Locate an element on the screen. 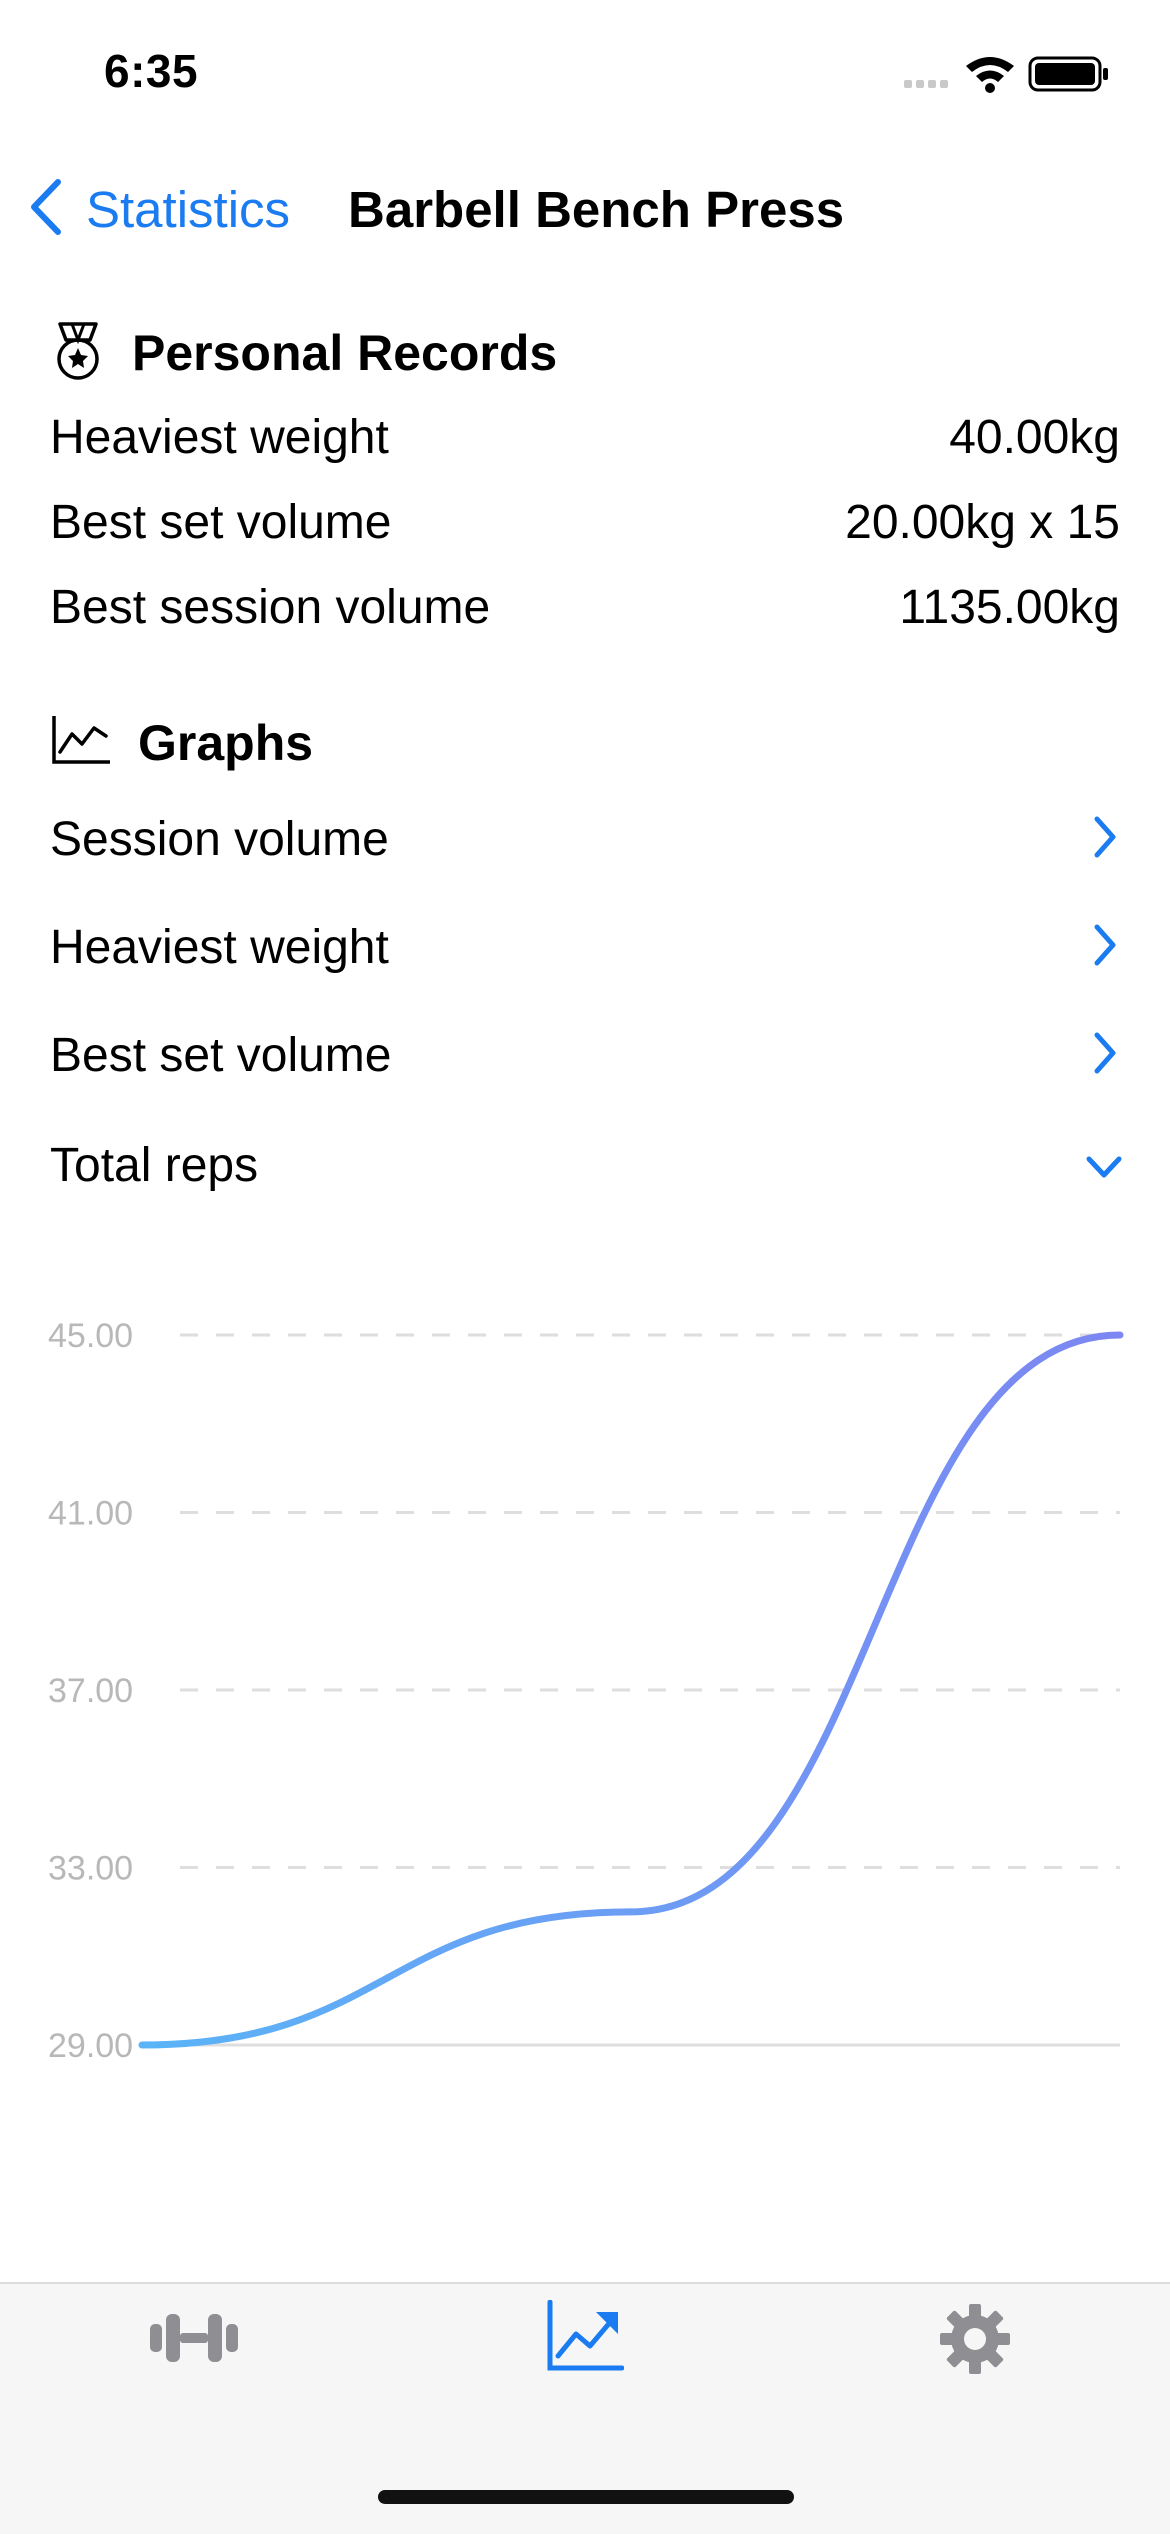 This screenshot has width=1170, height=2534. status-icons is located at coordinates (1006, 74).